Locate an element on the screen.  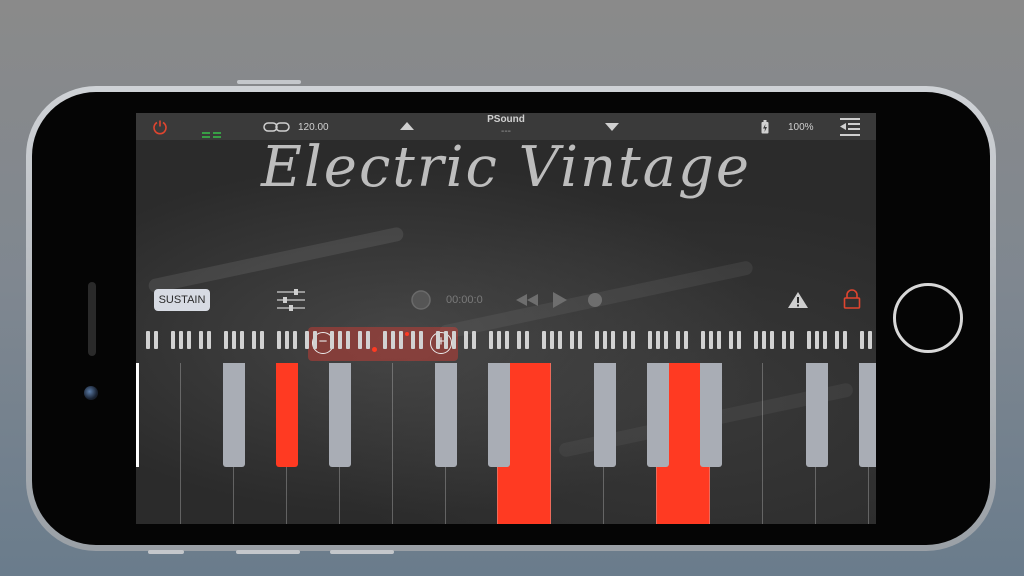
tempo-value: 120.00 is located at coordinates (313, 127).